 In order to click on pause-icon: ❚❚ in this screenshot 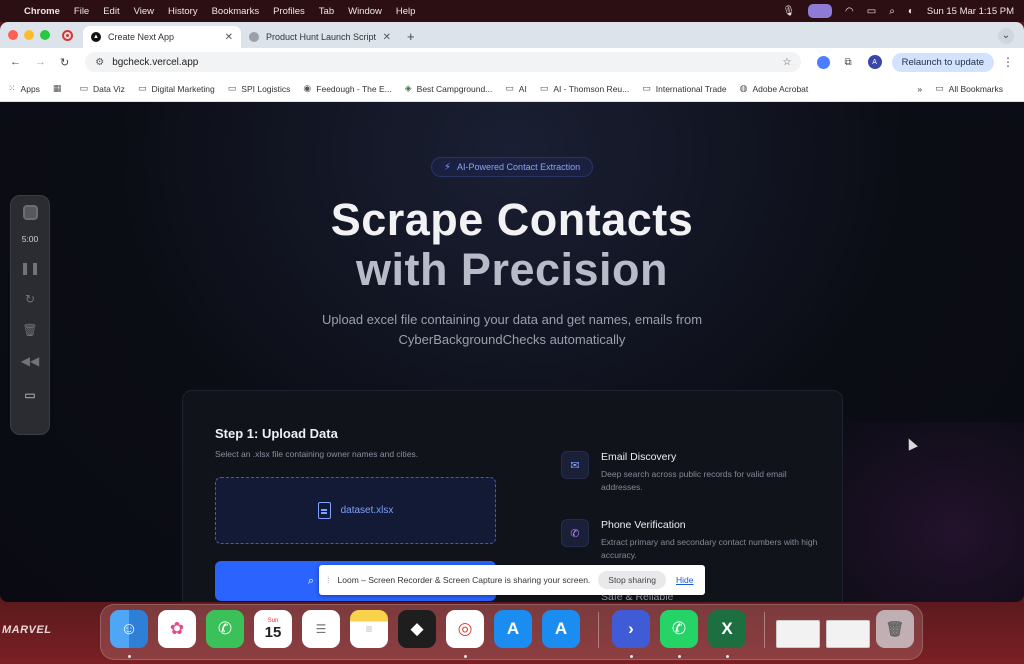, I will do `click(30, 268)`.